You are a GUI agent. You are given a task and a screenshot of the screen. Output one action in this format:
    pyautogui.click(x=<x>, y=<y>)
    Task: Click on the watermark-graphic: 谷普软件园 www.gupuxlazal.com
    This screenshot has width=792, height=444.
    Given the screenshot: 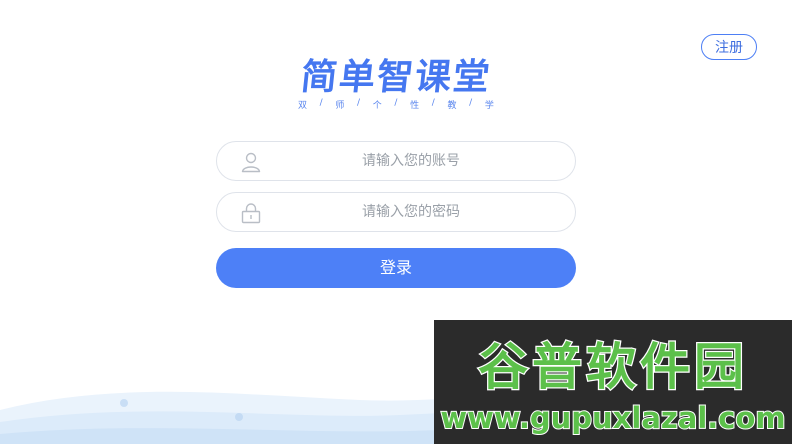 What is the action you would take?
    pyautogui.click(x=612, y=386)
    